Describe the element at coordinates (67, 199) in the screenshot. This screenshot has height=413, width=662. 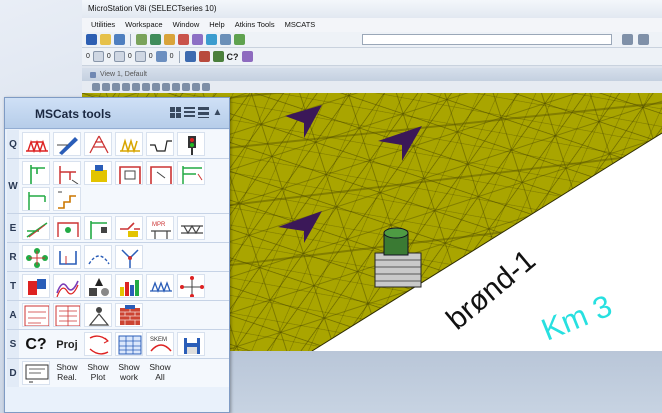
I see `stair-tool` at that location.